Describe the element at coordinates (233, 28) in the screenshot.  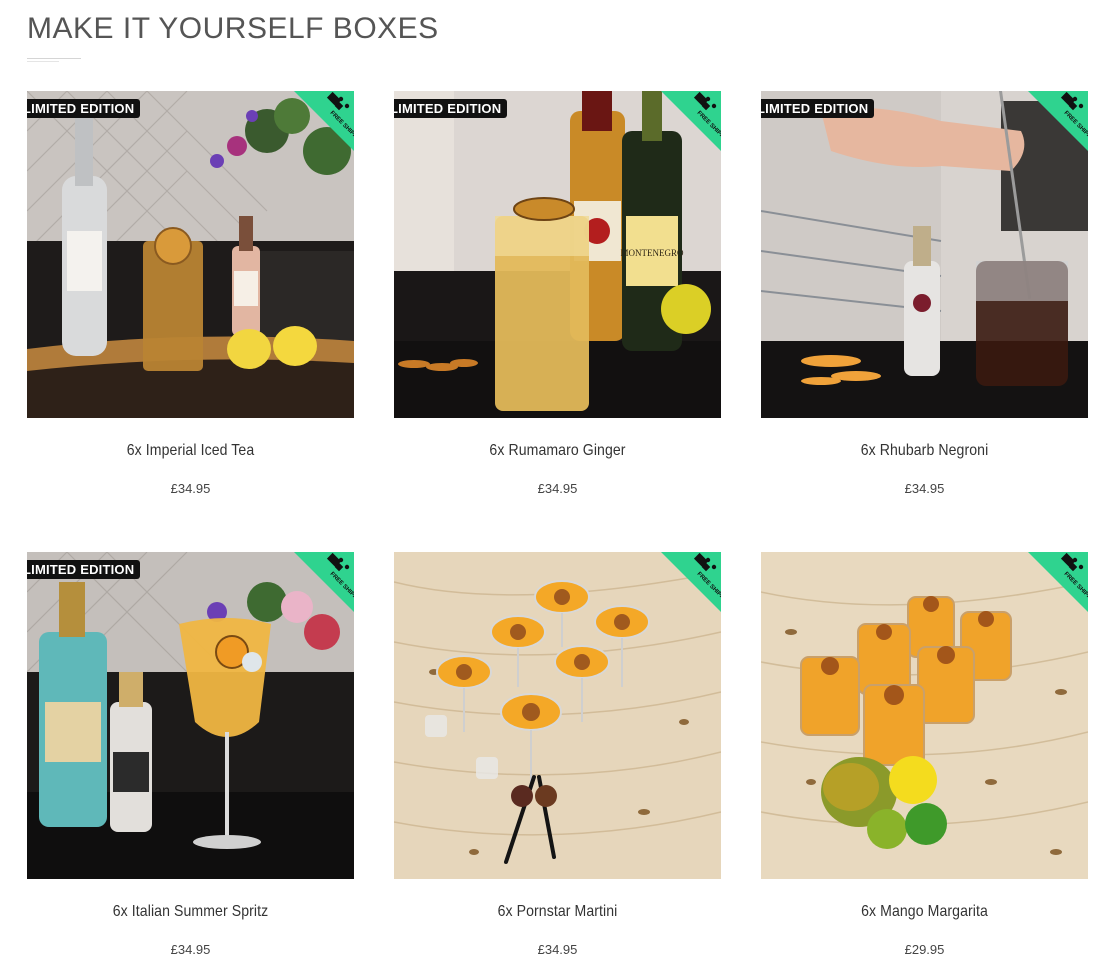
I see `section-title: MAKE IT YOURSELF BOXES` at that location.